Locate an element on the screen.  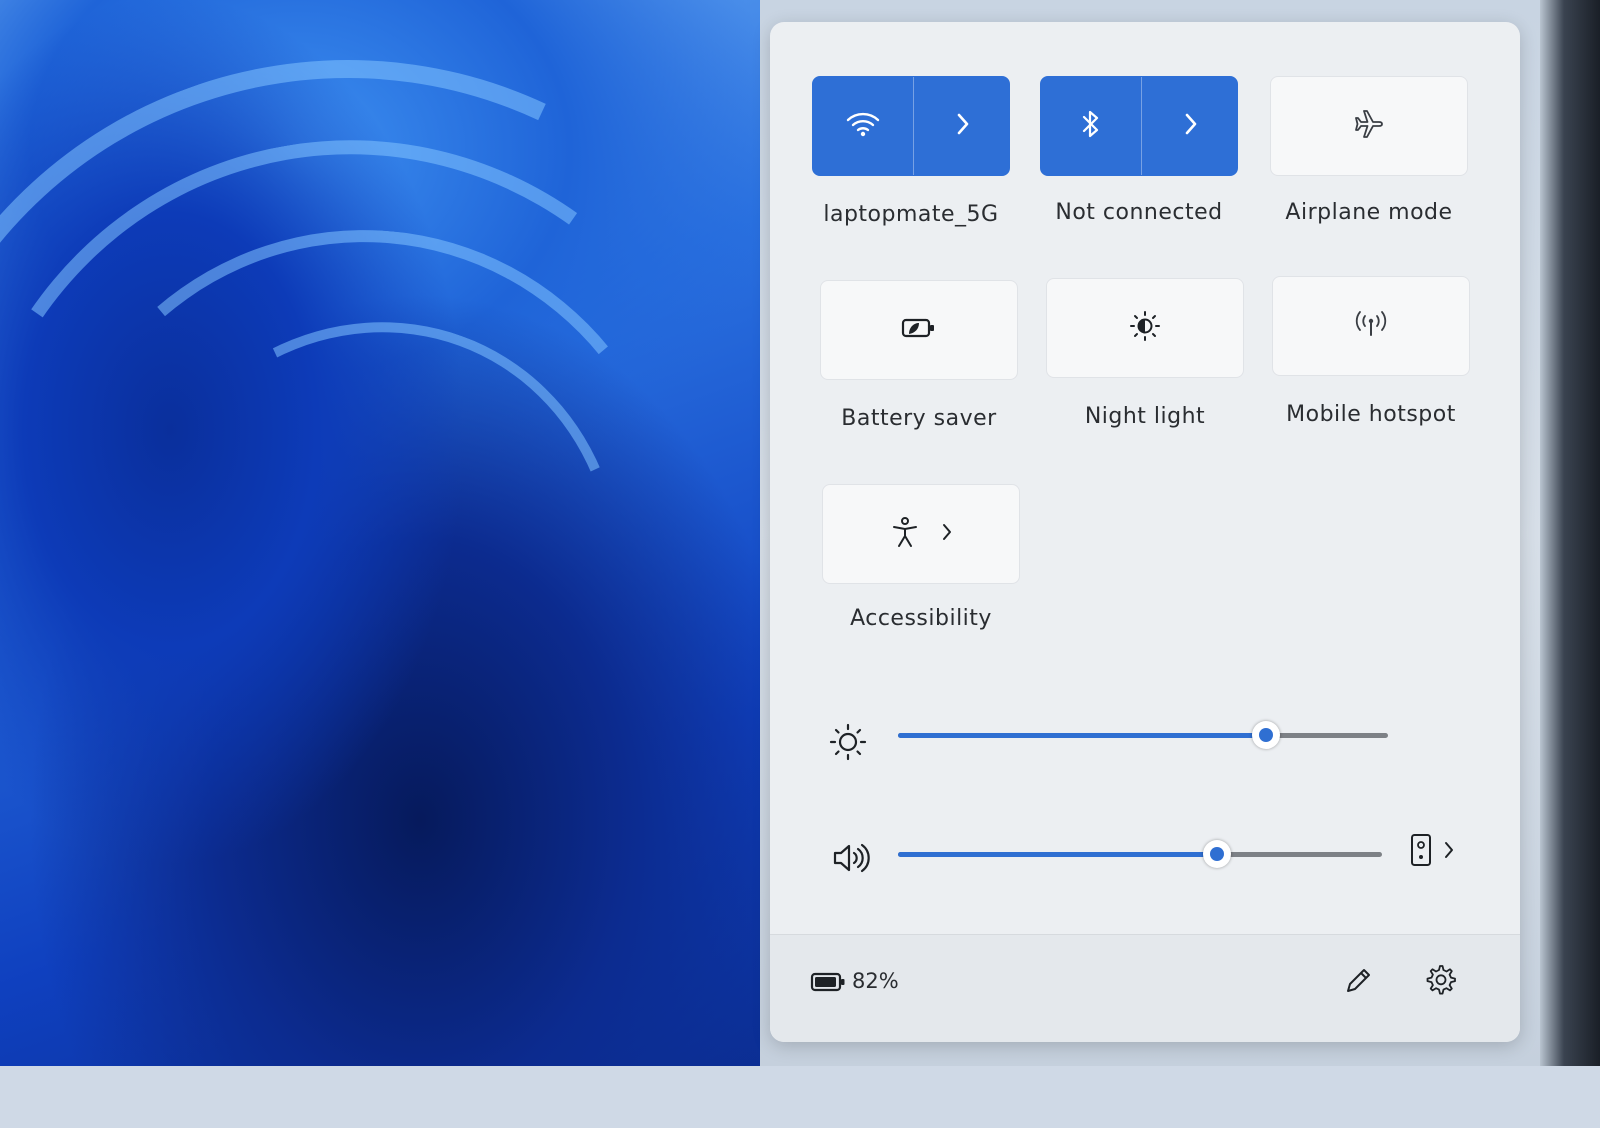
volume-slider-fill is located at coordinates (1057, 854).